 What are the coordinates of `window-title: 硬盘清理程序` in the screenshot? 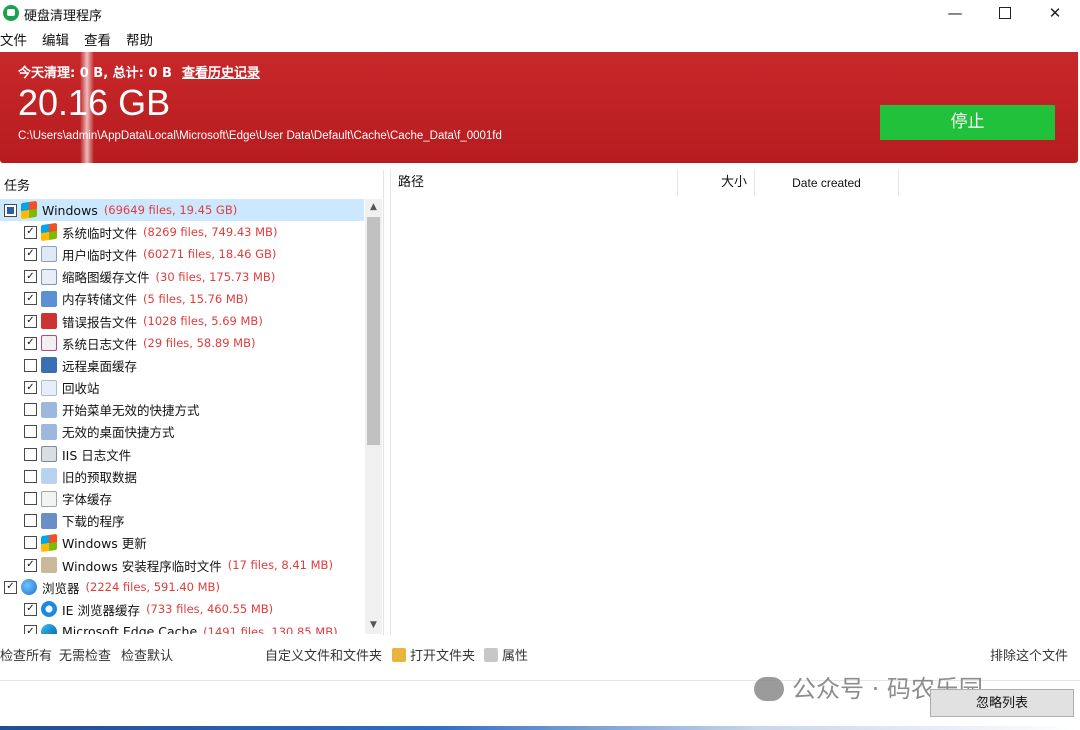 It's located at (63, 16).